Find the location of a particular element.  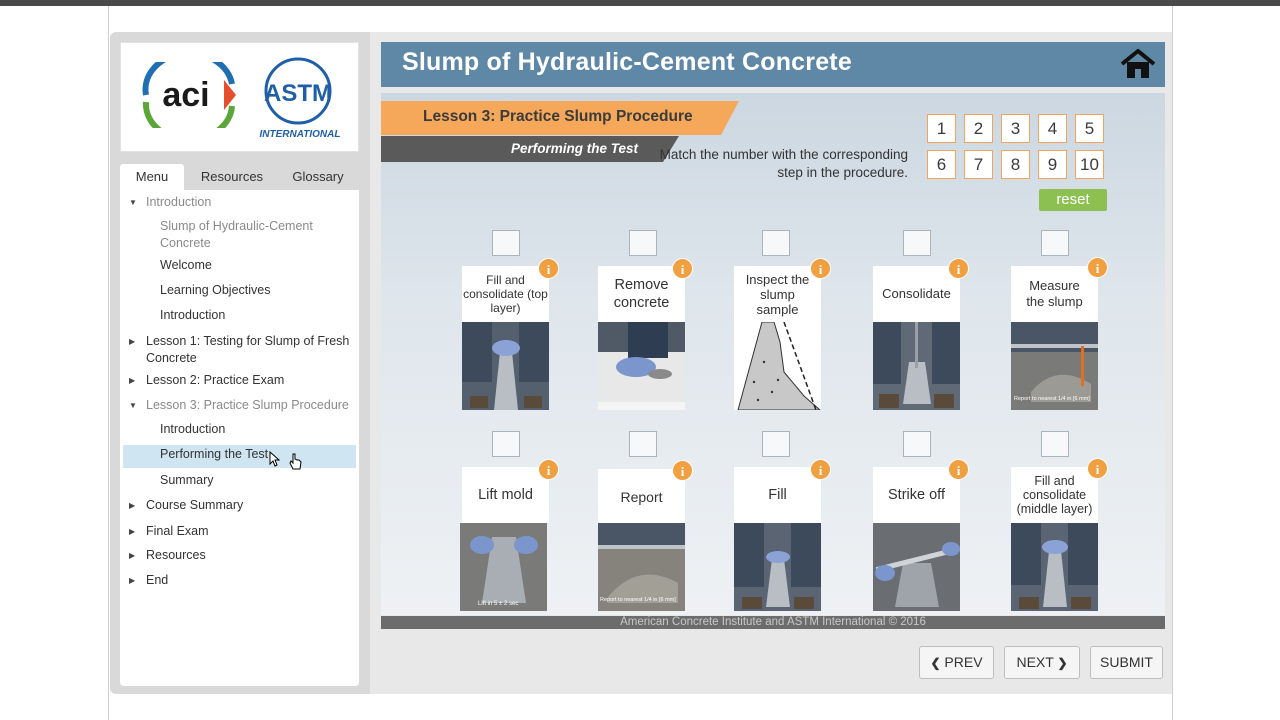

step-label-fill: Fill is located at coordinates (777, 495).